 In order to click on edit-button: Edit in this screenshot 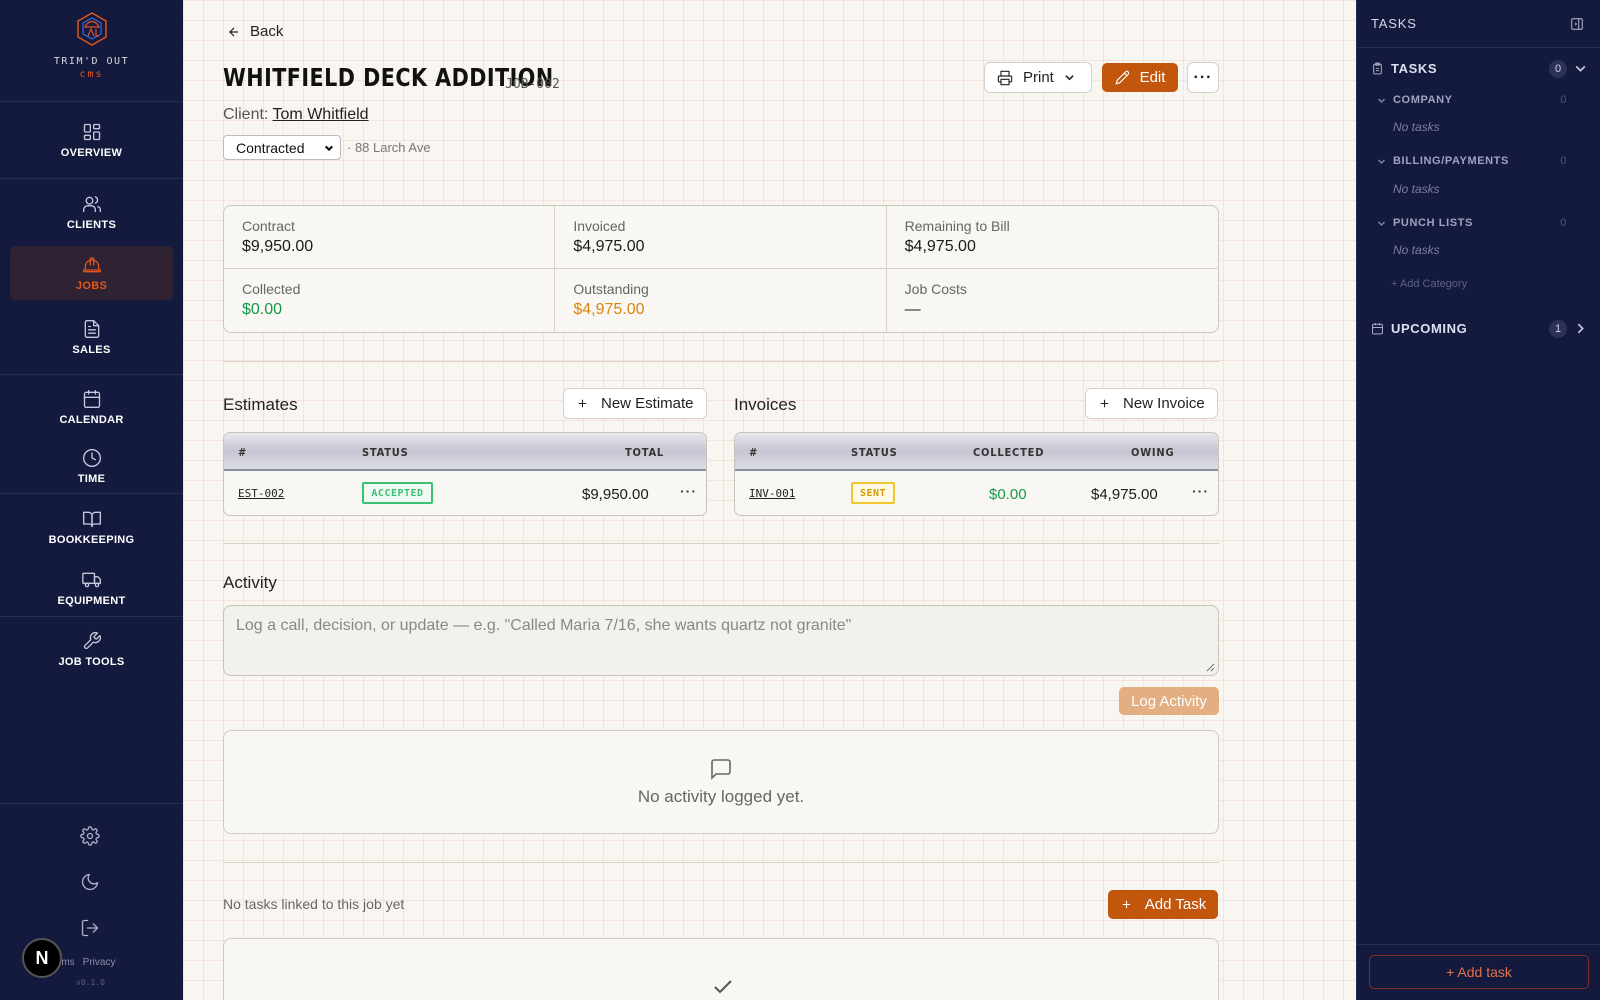, I will do `click(1140, 77)`.